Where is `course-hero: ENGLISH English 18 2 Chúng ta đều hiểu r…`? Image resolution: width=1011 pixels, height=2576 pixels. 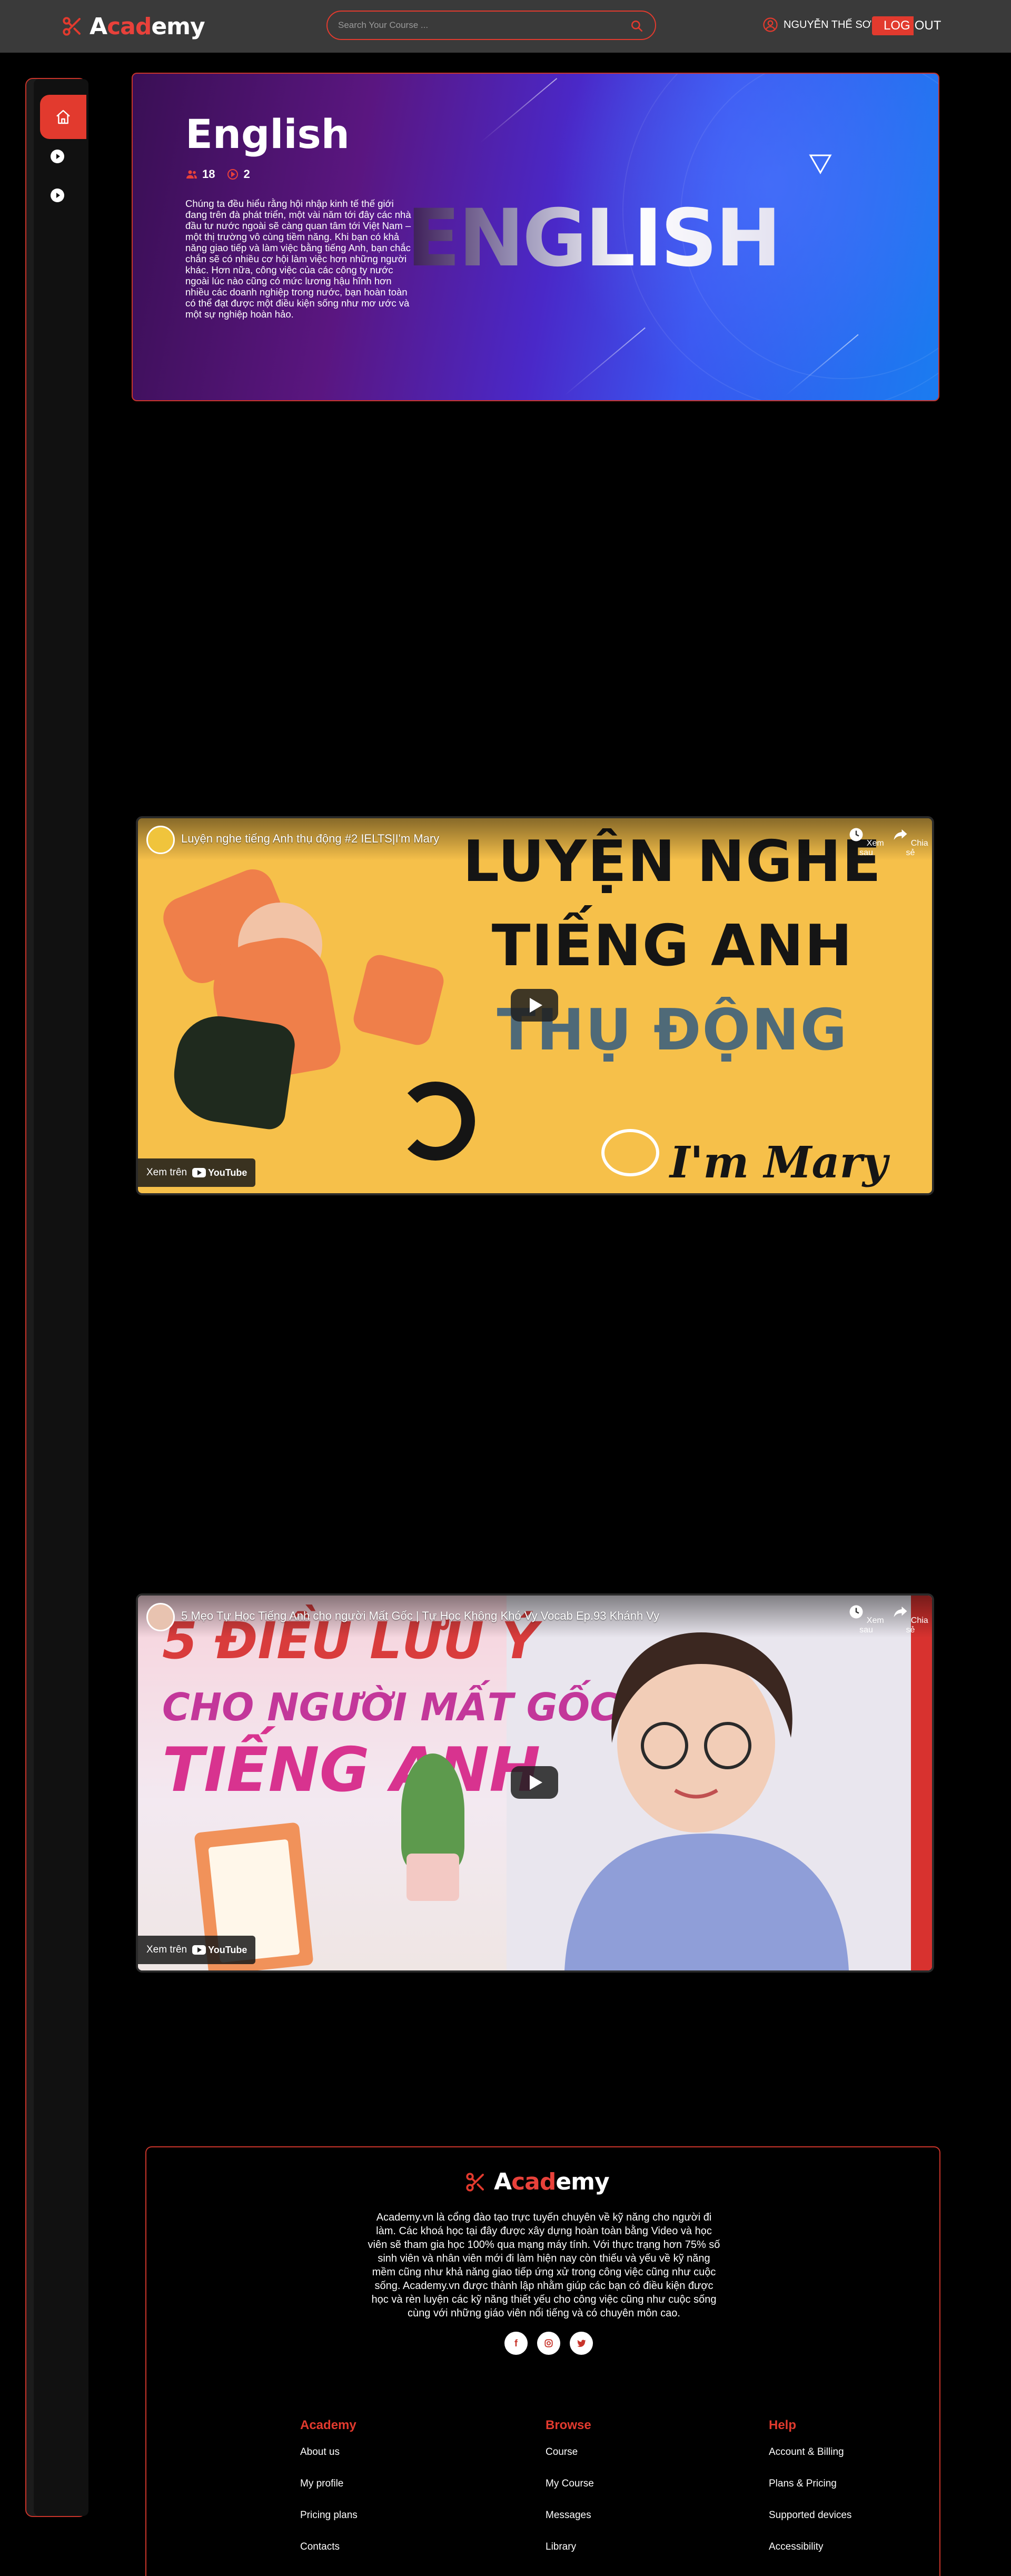
course-hero: ENGLISH English 18 2 Chúng ta đều hiểu r… is located at coordinates (535, 237).